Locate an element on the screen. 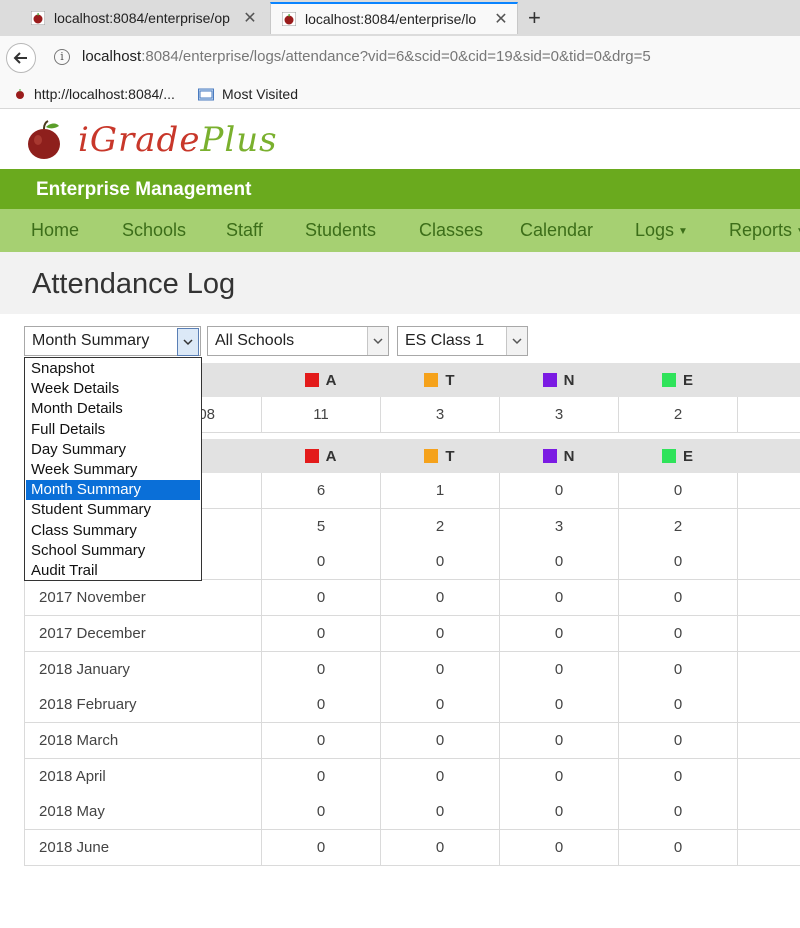 This screenshot has width=800, height=928. back-arrow-icon is located at coordinates (20, 58).